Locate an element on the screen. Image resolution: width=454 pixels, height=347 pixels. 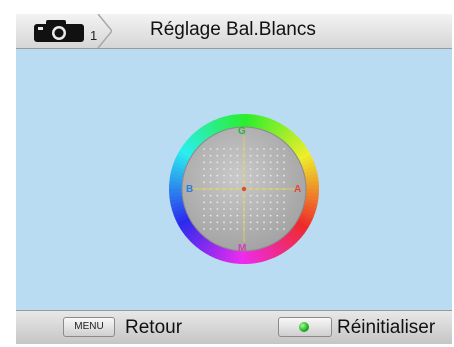
axis-label-g: G is located at coordinates (242, 131).